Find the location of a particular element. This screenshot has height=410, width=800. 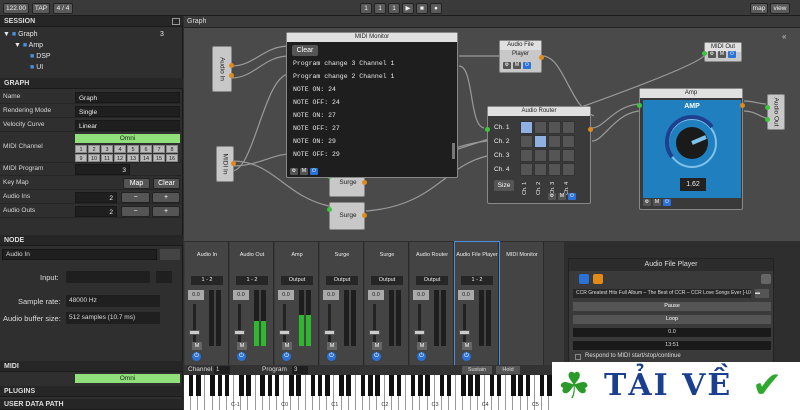

clear-keymap-button: Clear is located at coordinates (166, 183).